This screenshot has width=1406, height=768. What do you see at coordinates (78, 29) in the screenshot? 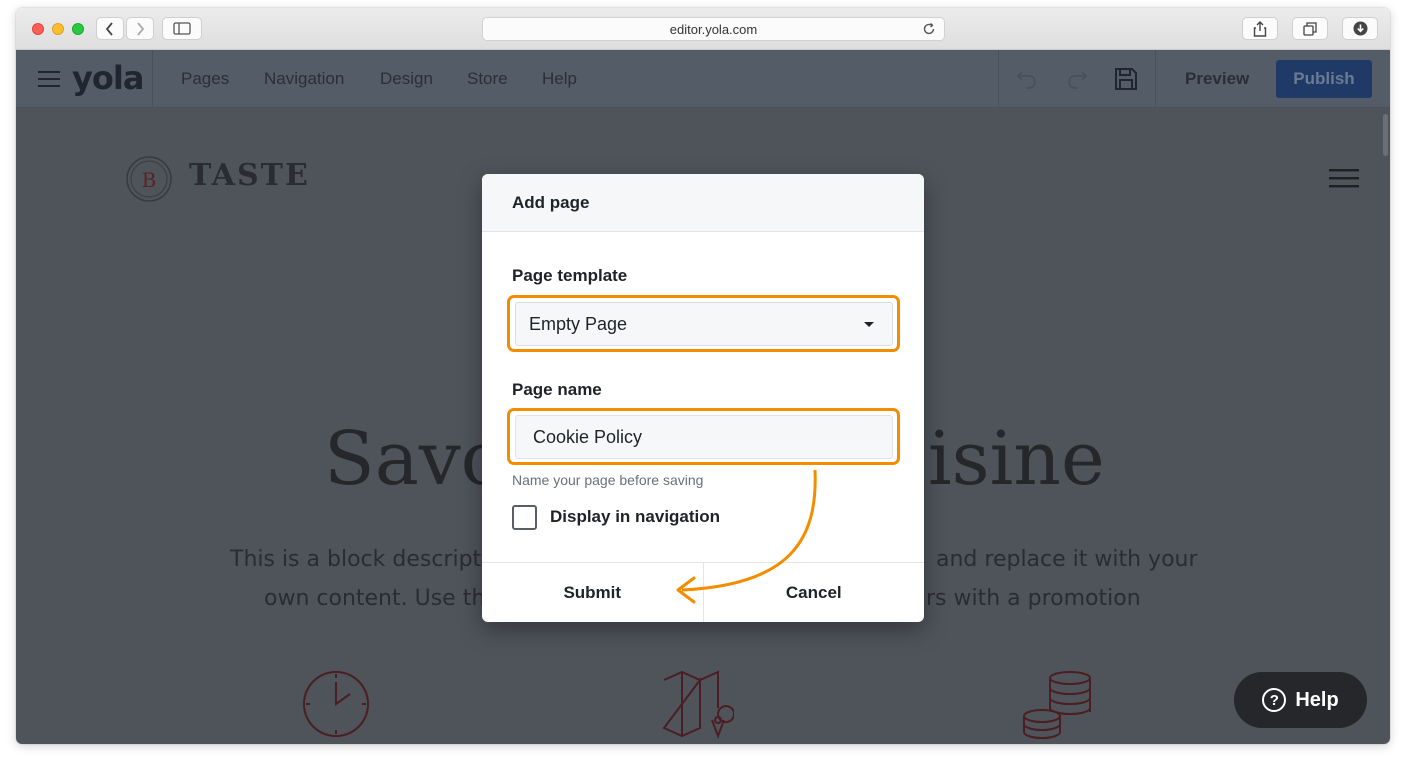
I see `zoom-window-button` at bounding box center [78, 29].